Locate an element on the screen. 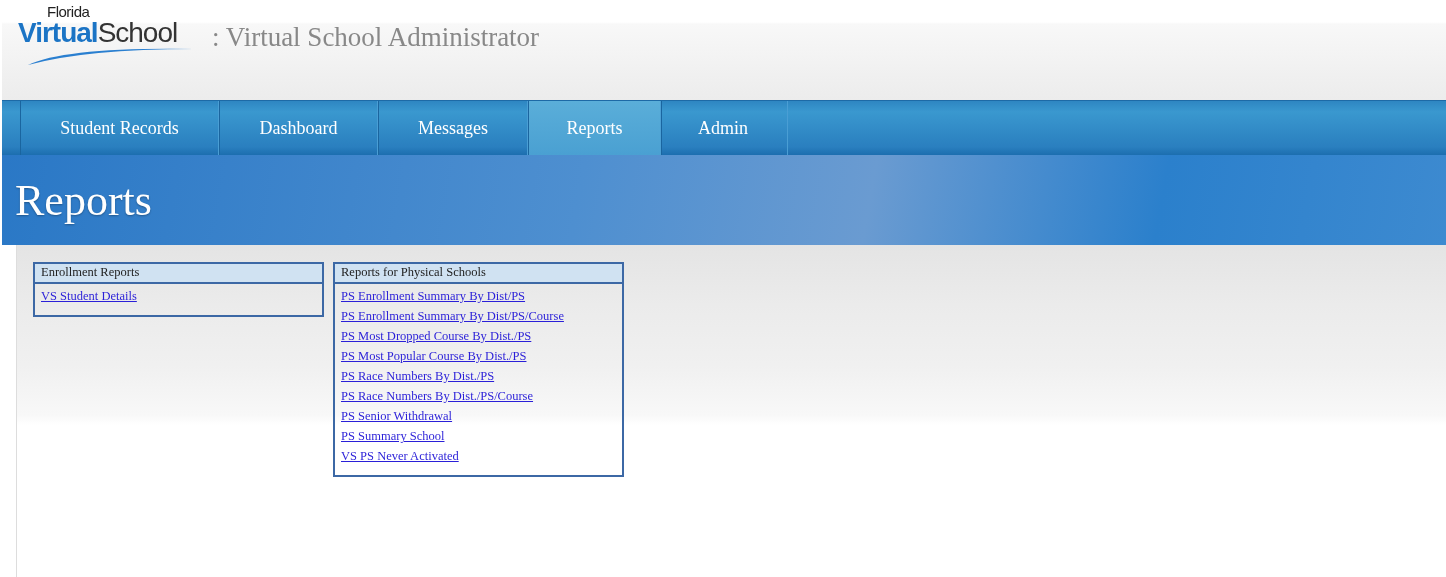 The width and height of the screenshot is (1446, 577). app-title: : Virtual School Administrator is located at coordinates (376, 37).